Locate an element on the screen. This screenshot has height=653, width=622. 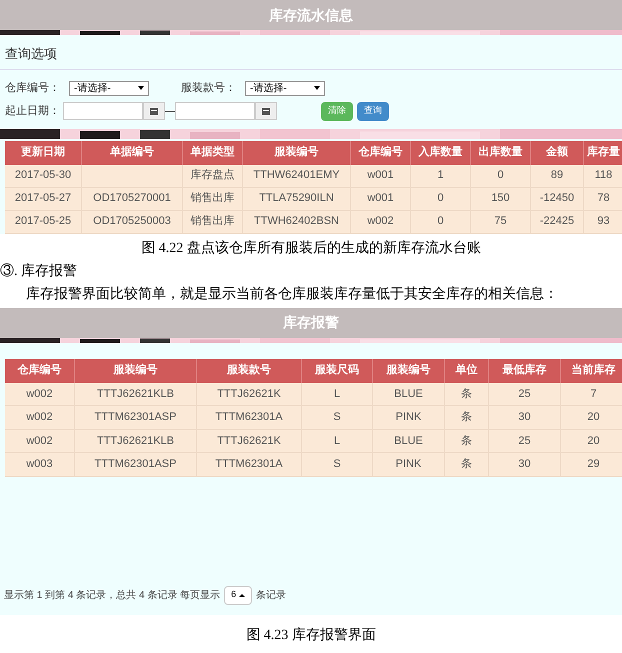
table-cell: TTLA75290ILN is located at coordinates (297, 199).